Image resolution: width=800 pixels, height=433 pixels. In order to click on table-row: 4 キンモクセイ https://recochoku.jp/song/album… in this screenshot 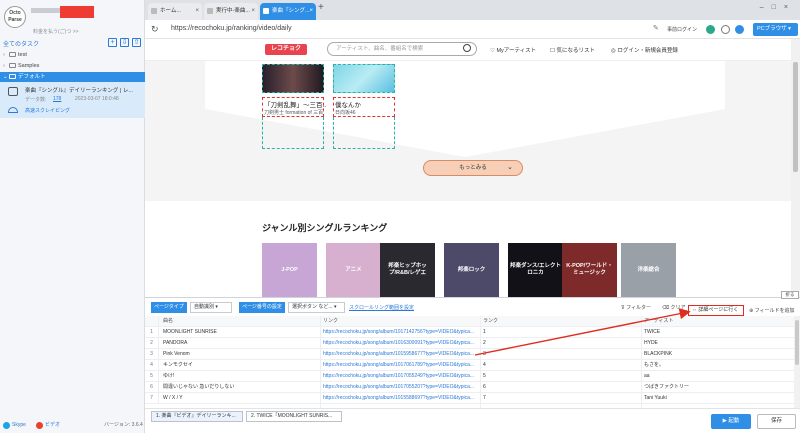, I will do `click(469, 365)`.